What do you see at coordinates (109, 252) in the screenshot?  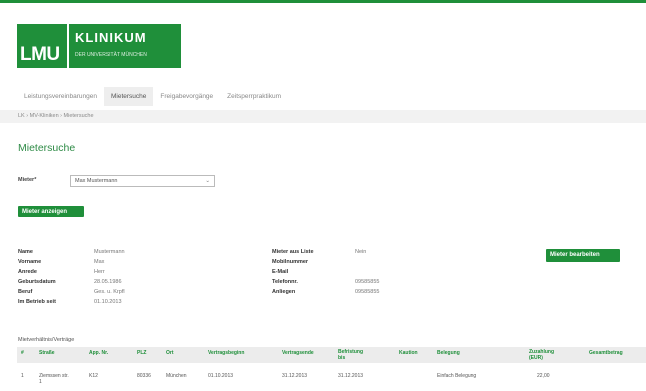 I see `info-value-name: Mustermann` at bounding box center [109, 252].